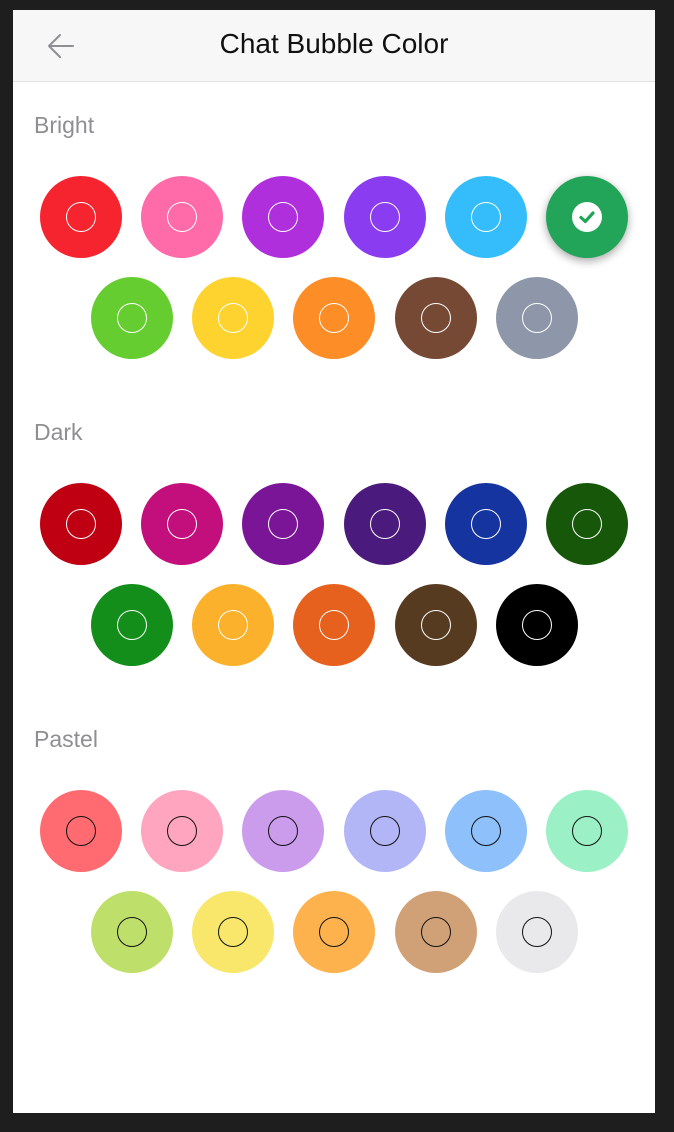 The width and height of the screenshot is (674, 1132). What do you see at coordinates (64, 125) in the screenshot?
I see `section-label-bright: Bright` at bounding box center [64, 125].